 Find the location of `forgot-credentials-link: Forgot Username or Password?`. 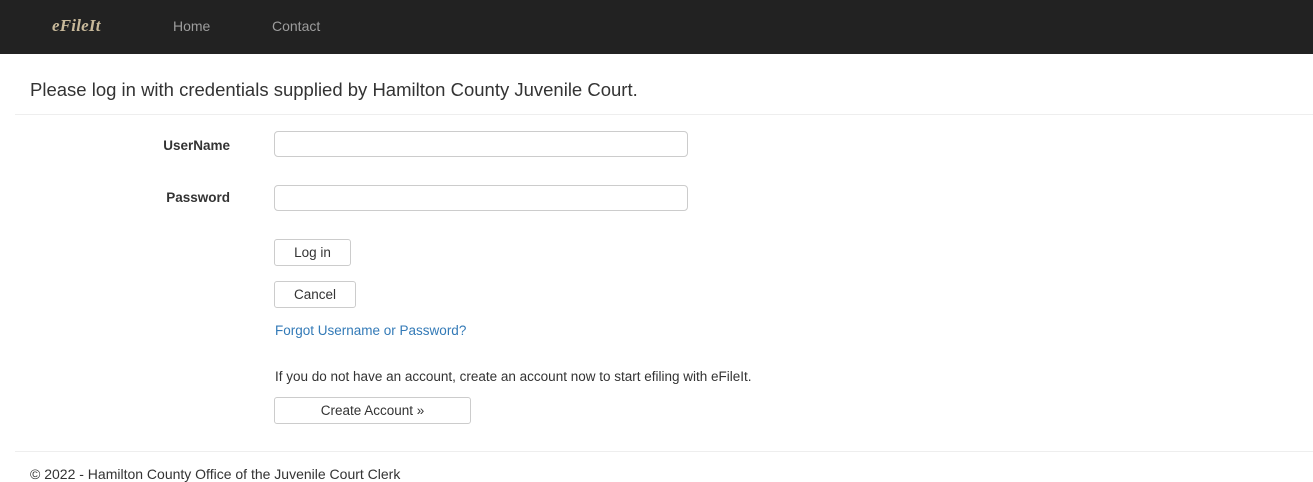

forgot-credentials-link: Forgot Username or Password? is located at coordinates (370, 330).